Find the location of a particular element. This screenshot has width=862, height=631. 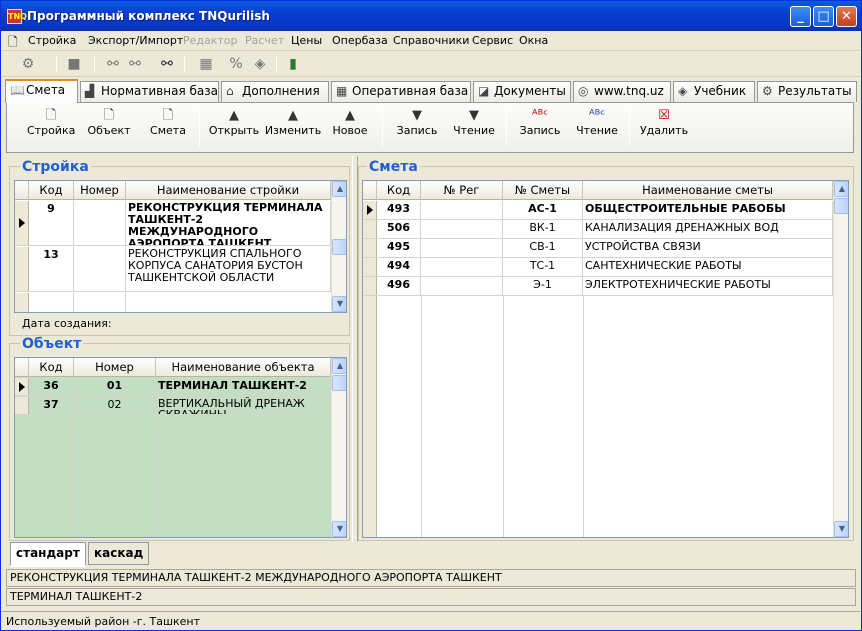

chart-icon: ▟ is located at coordinates (90, 91).